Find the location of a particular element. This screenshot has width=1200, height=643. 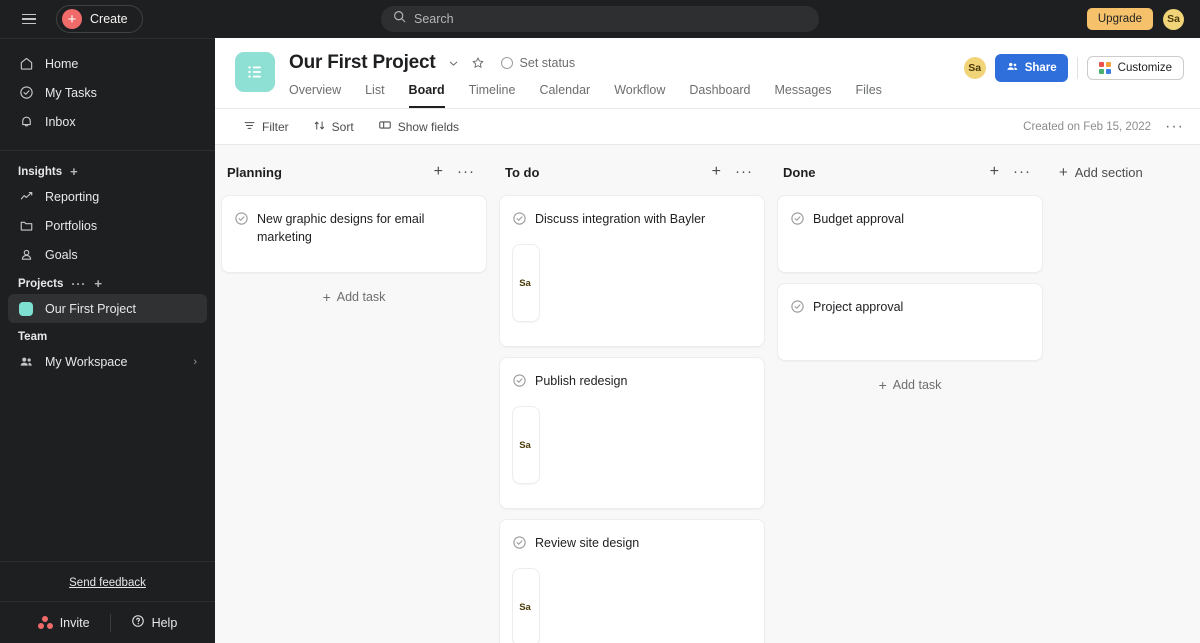

show-fields-button: Show fields is located at coordinates (418, 126).